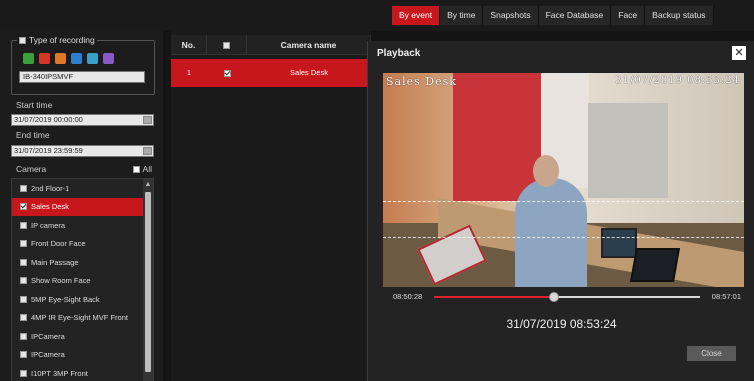 The height and width of the screenshot is (381, 754). I want to click on all-label: All, so click(147, 169).